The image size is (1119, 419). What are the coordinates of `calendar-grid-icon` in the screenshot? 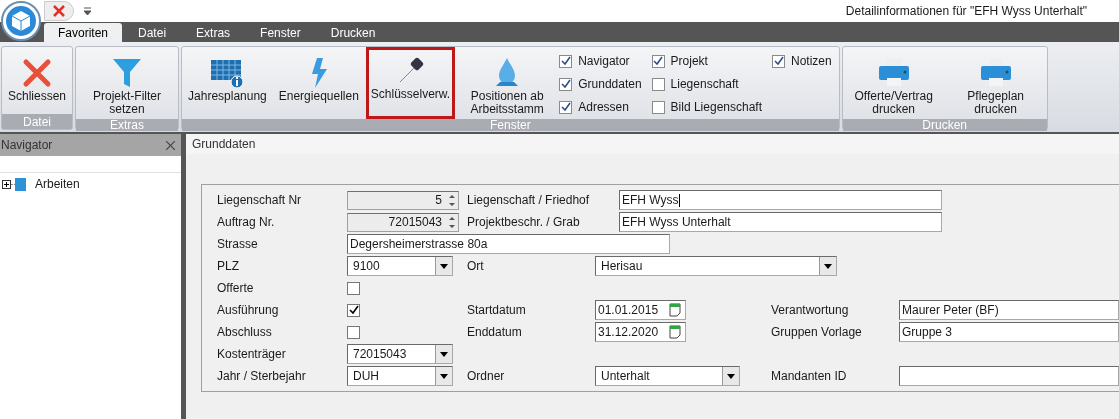 It's located at (227, 73).